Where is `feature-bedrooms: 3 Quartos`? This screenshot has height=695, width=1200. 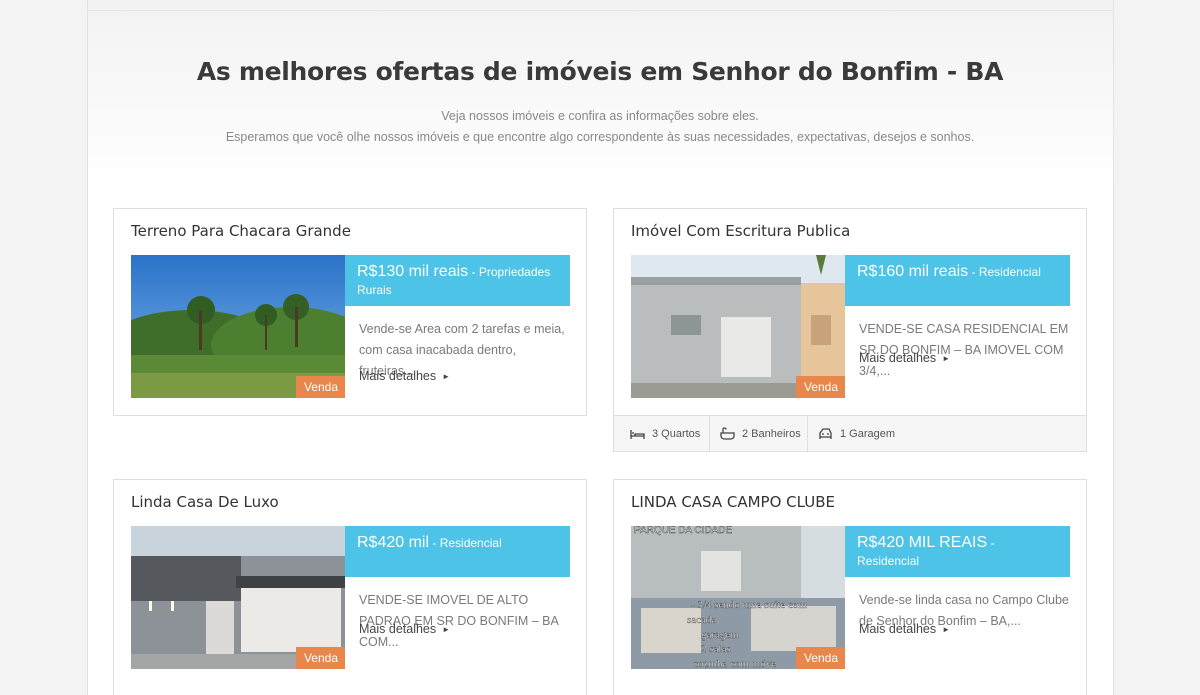
feature-bedrooms: 3 Quartos is located at coordinates (657, 433).